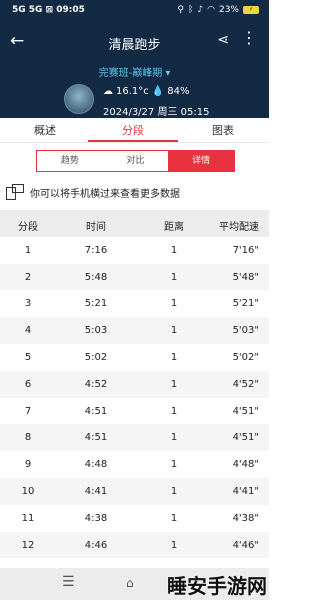 This screenshot has height=600, width=320. What do you see at coordinates (96, 465) in the screenshot?
I see `split-time: 4:48` at bounding box center [96, 465].